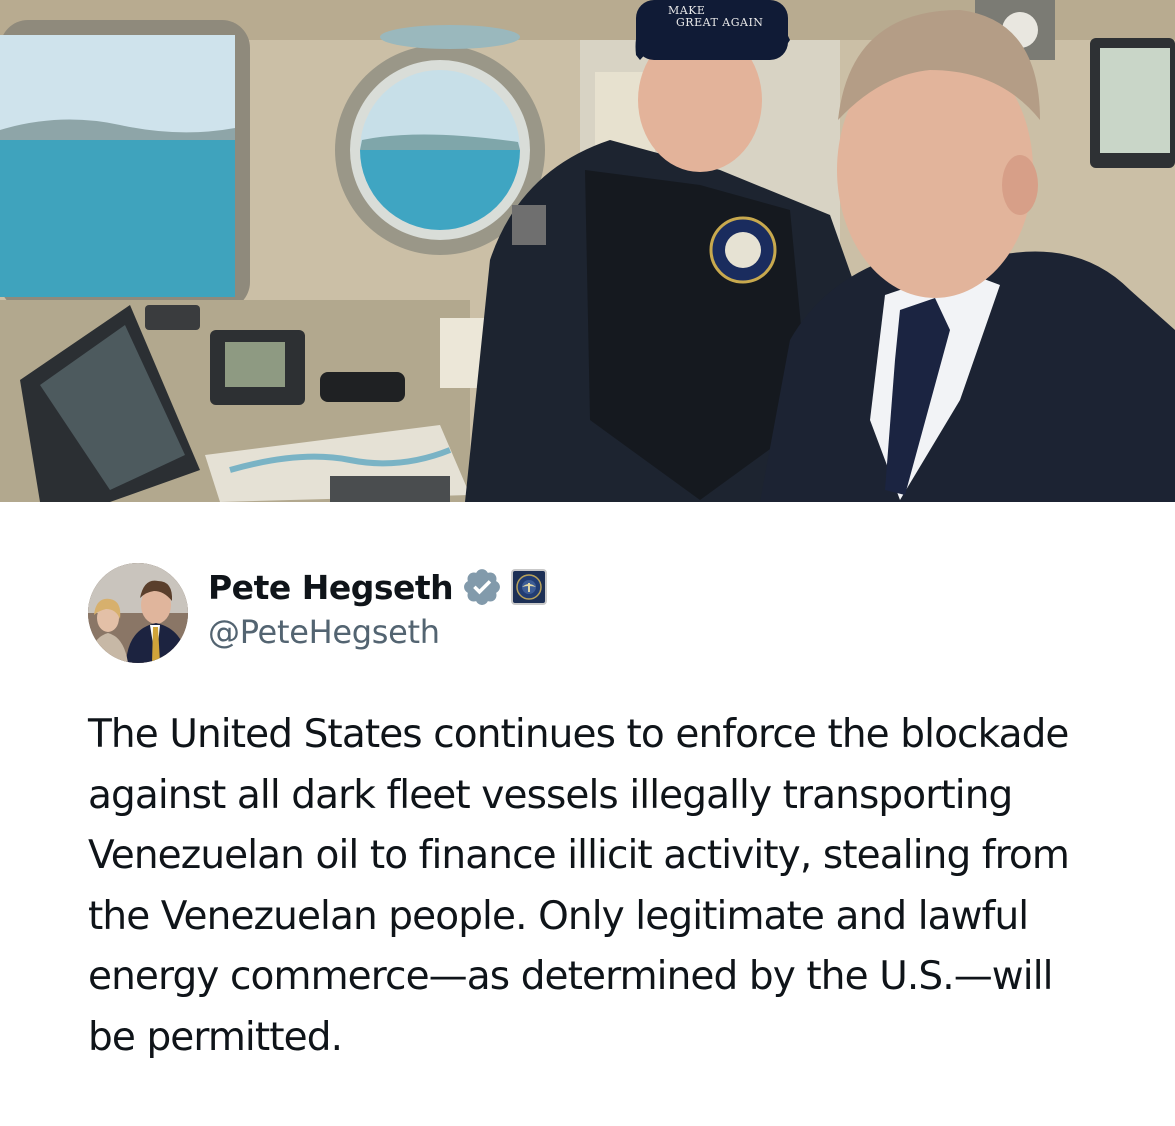  What do you see at coordinates (215, 1037) in the screenshot?
I see `tweet-text-line: be permitted.` at bounding box center [215, 1037].